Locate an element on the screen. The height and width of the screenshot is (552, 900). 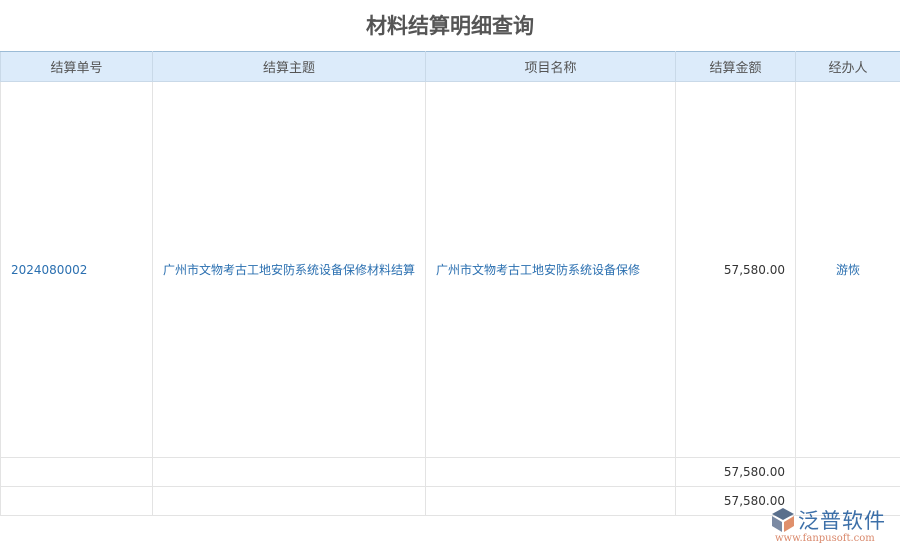
col-header-amount: 结算金额 is located at coordinates (735, 66).